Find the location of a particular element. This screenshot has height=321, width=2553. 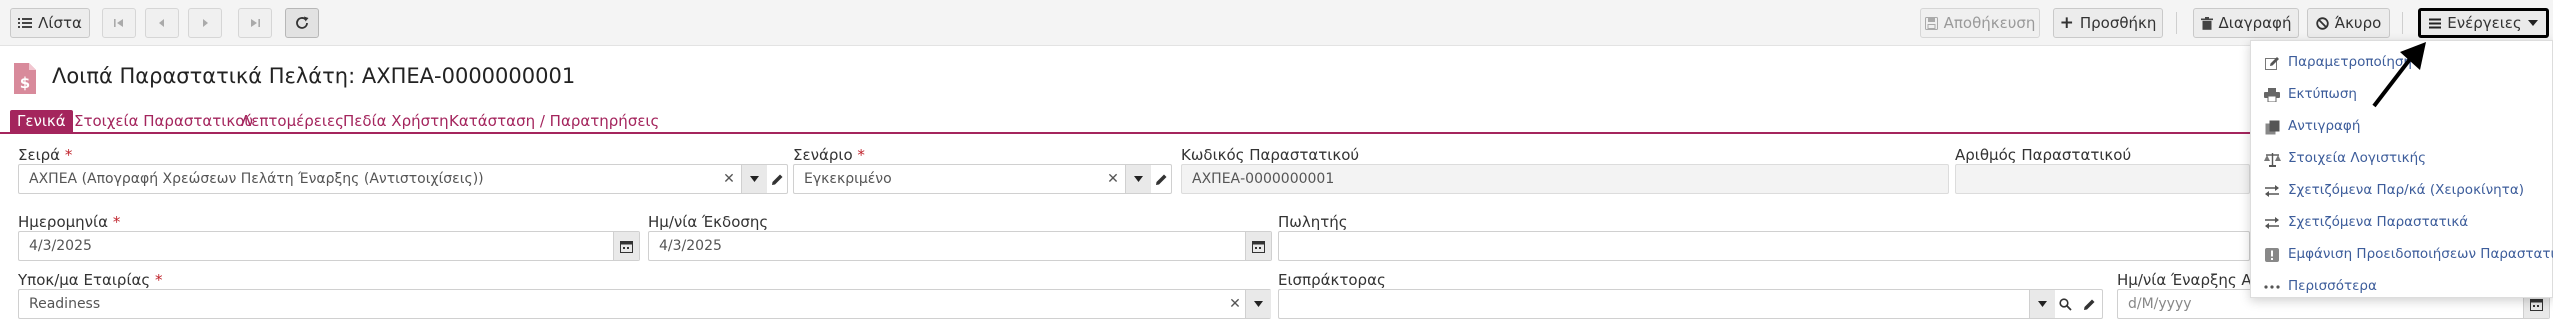

previous-icon is located at coordinates (162, 23).